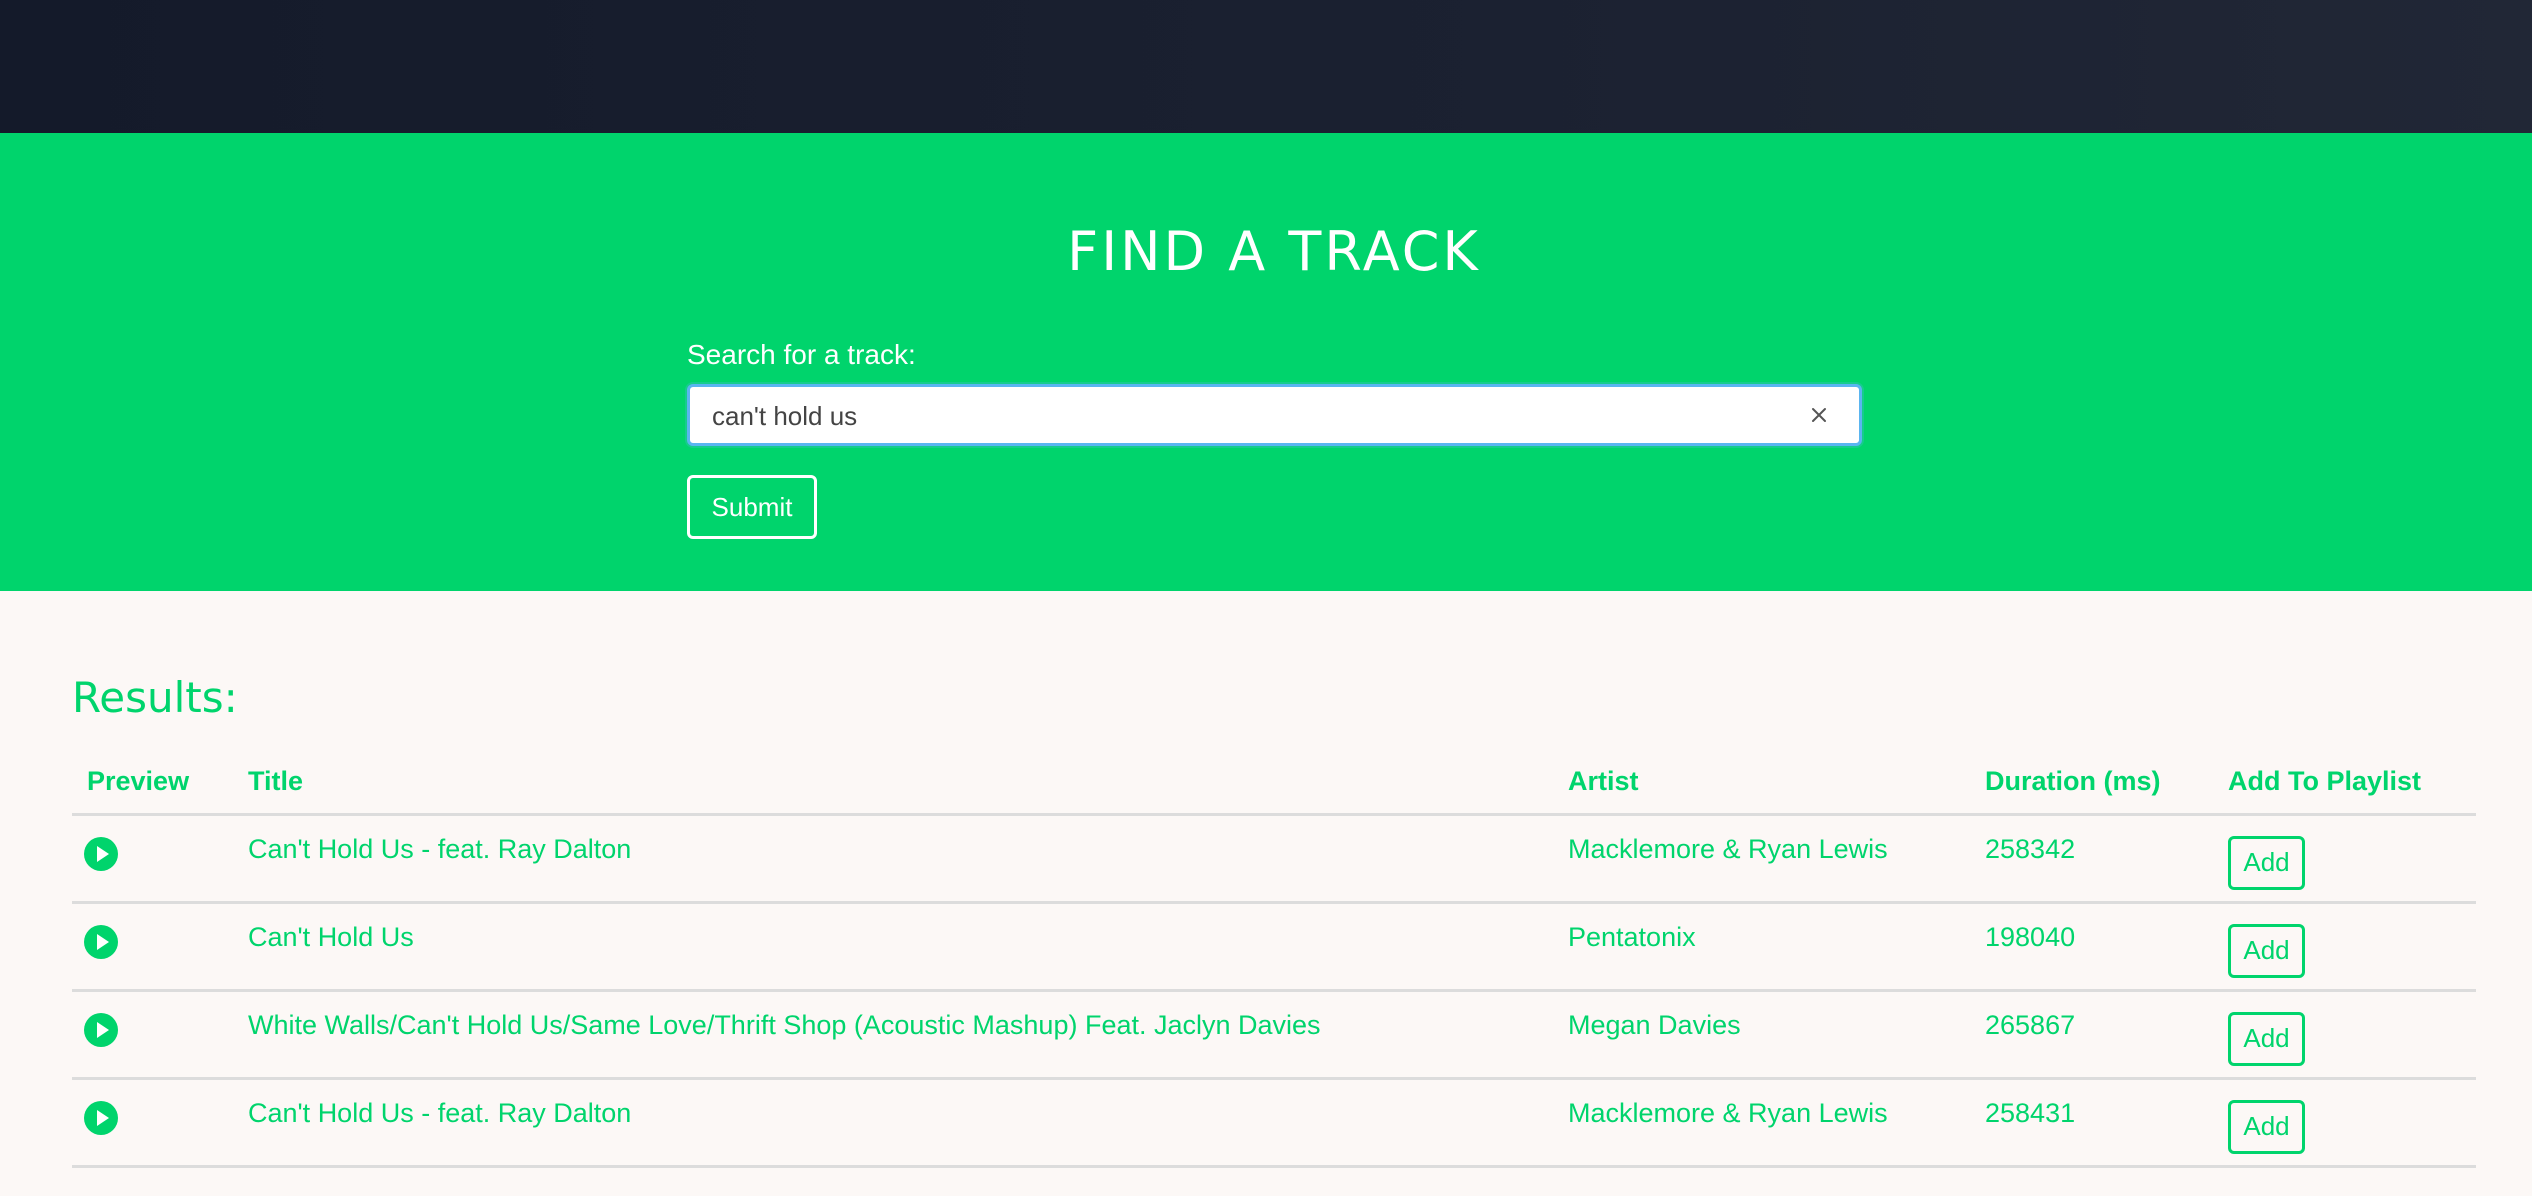 The width and height of the screenshot is (2532, 1196). Describe the element at coordinates (801, 354) in the screenshot. I see `search-label: Search for a track:` at that location.